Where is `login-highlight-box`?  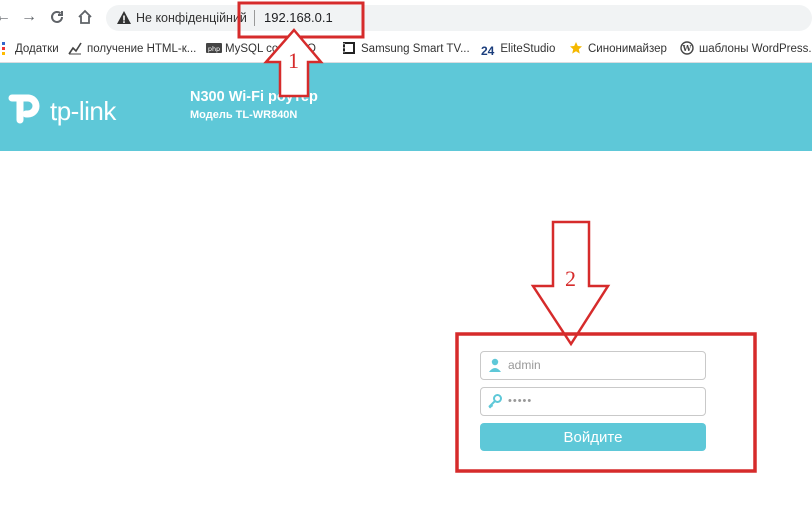 login-highlight-box is located at coordinates (606, 402).